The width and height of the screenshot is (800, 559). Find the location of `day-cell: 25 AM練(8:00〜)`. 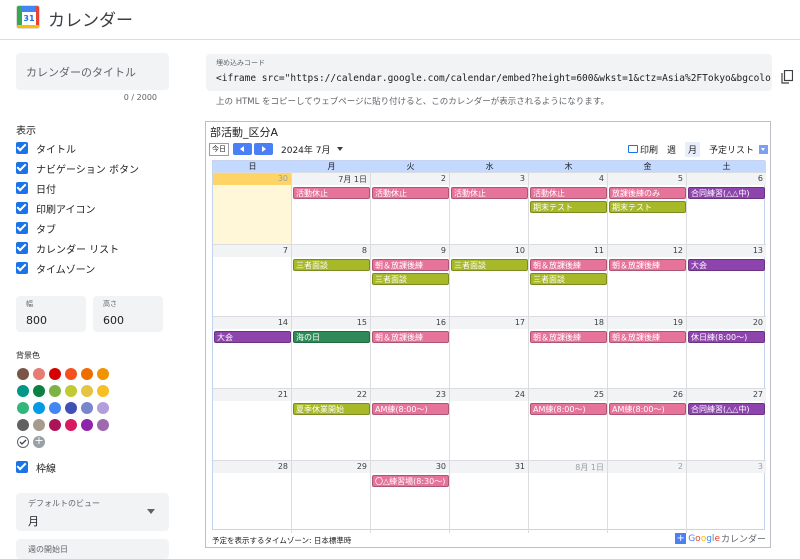

day-cell: 25 AM練(8:00〜) is located at coordinates (568, 425).